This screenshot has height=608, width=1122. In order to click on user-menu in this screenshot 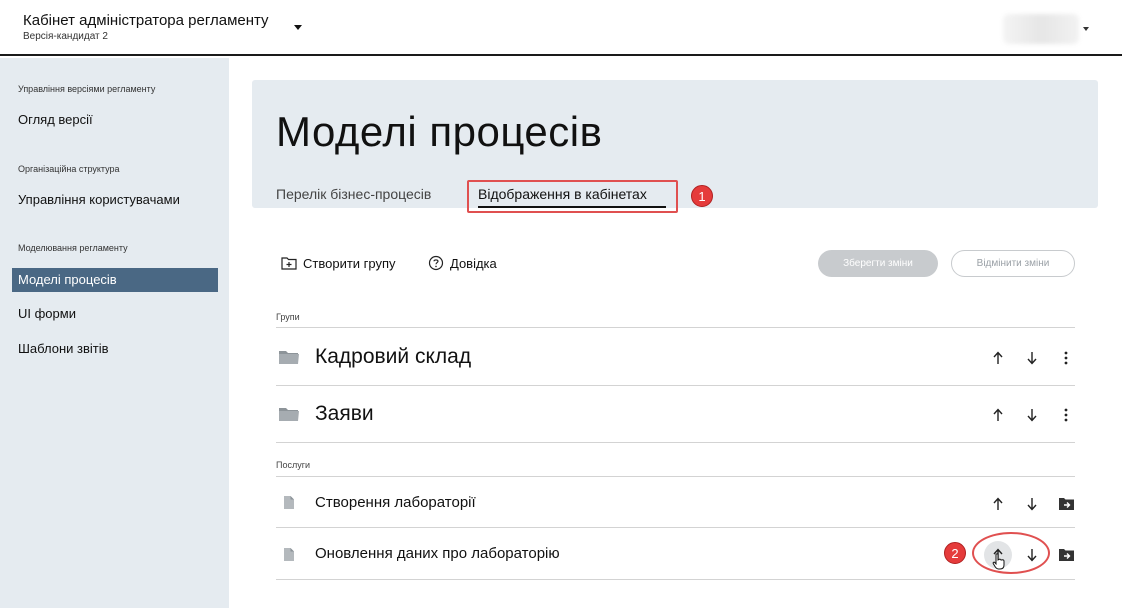, I will do `click(1041, 29)`.